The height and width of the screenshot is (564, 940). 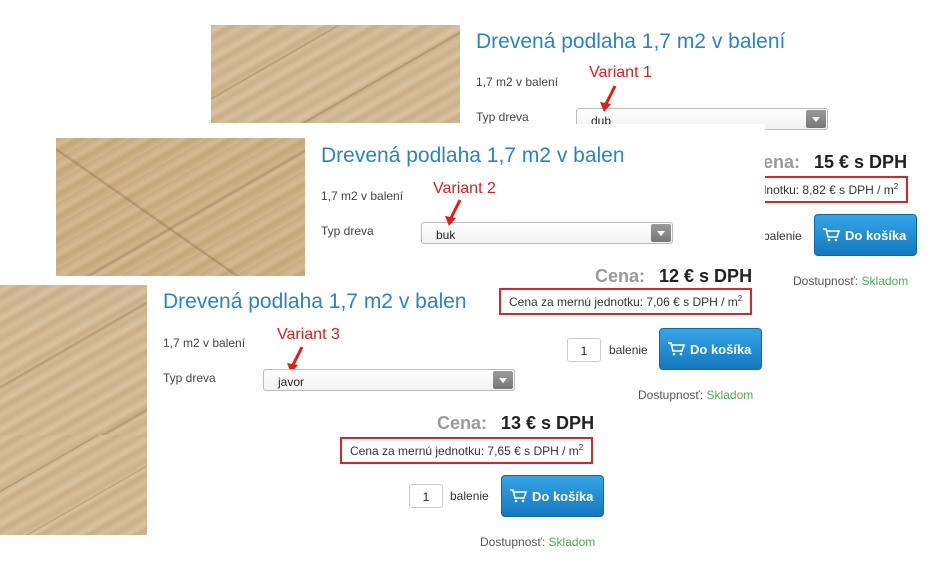 I want to click on wood-type-select-variant-3: javor, so click(x=389, y=380).